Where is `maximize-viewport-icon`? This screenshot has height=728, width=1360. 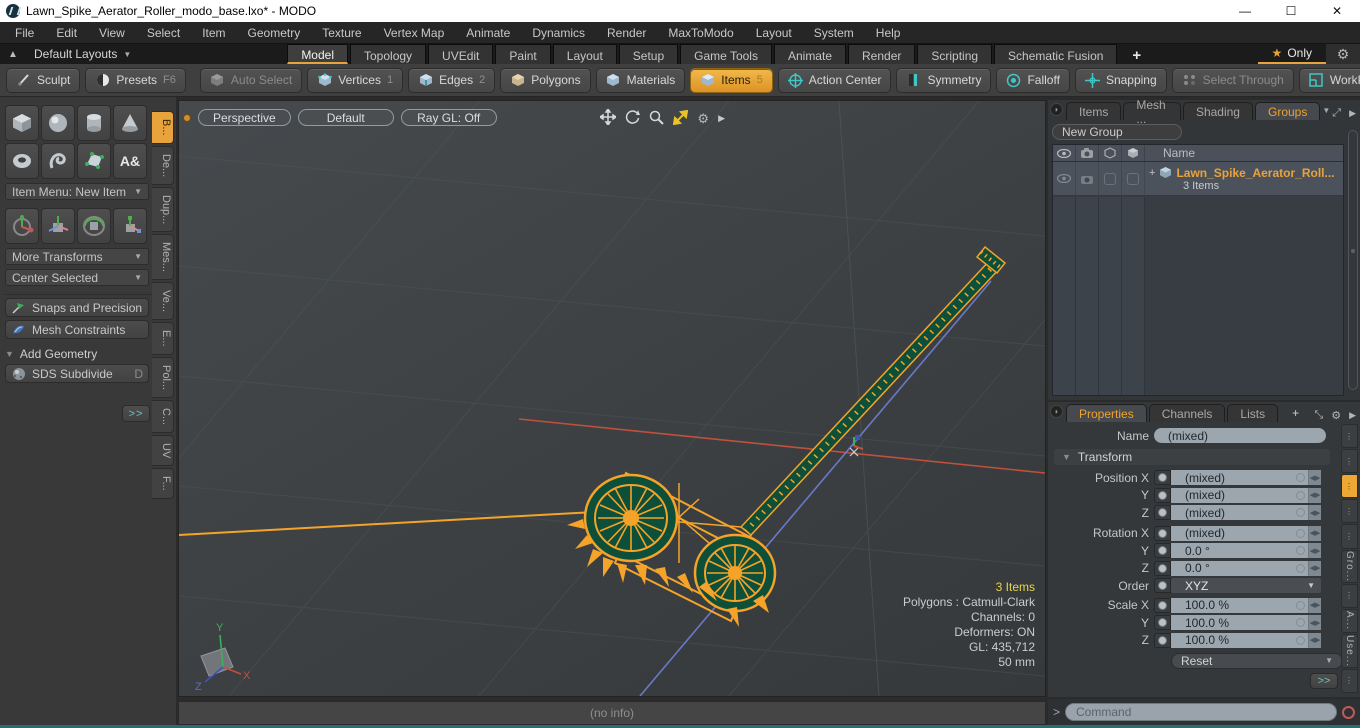
maximize-viewport-icon is located at coordinates (681, 118).